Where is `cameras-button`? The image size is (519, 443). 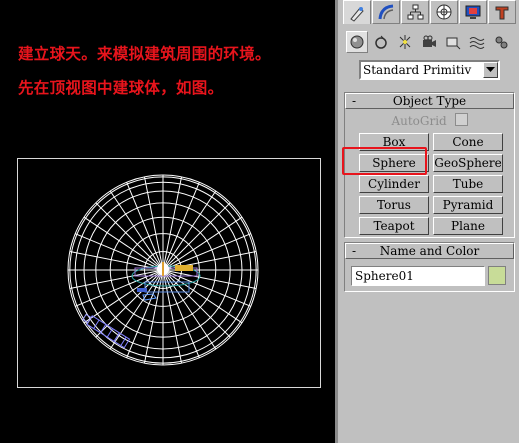
cameras-button is located at coordinates (429, 42).